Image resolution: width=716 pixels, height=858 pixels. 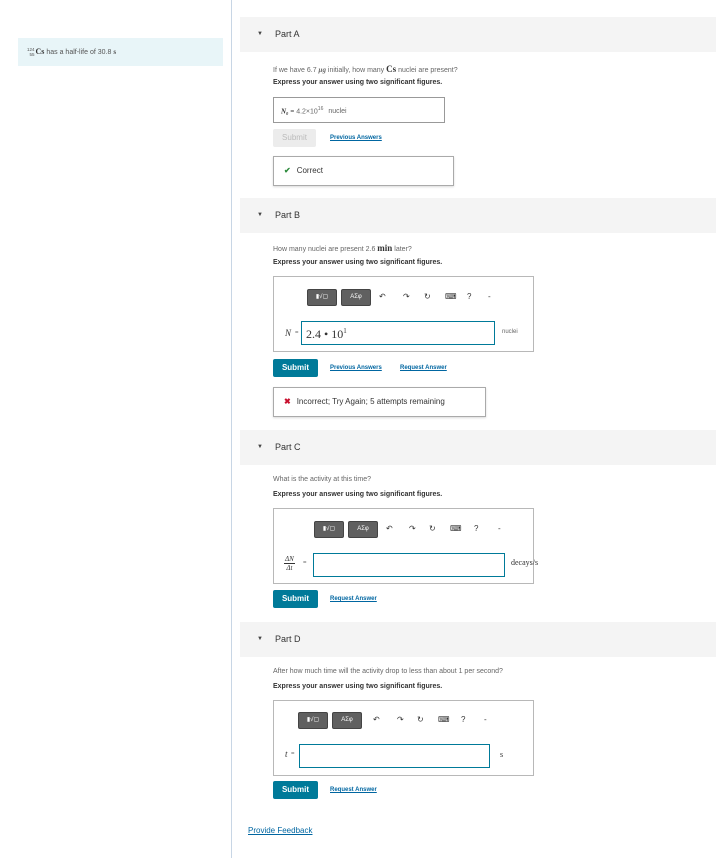 What do you see at coordinates (287, 170) in the screenshot?
I see `check-icon: ✔` at bounding box center [287, 170].